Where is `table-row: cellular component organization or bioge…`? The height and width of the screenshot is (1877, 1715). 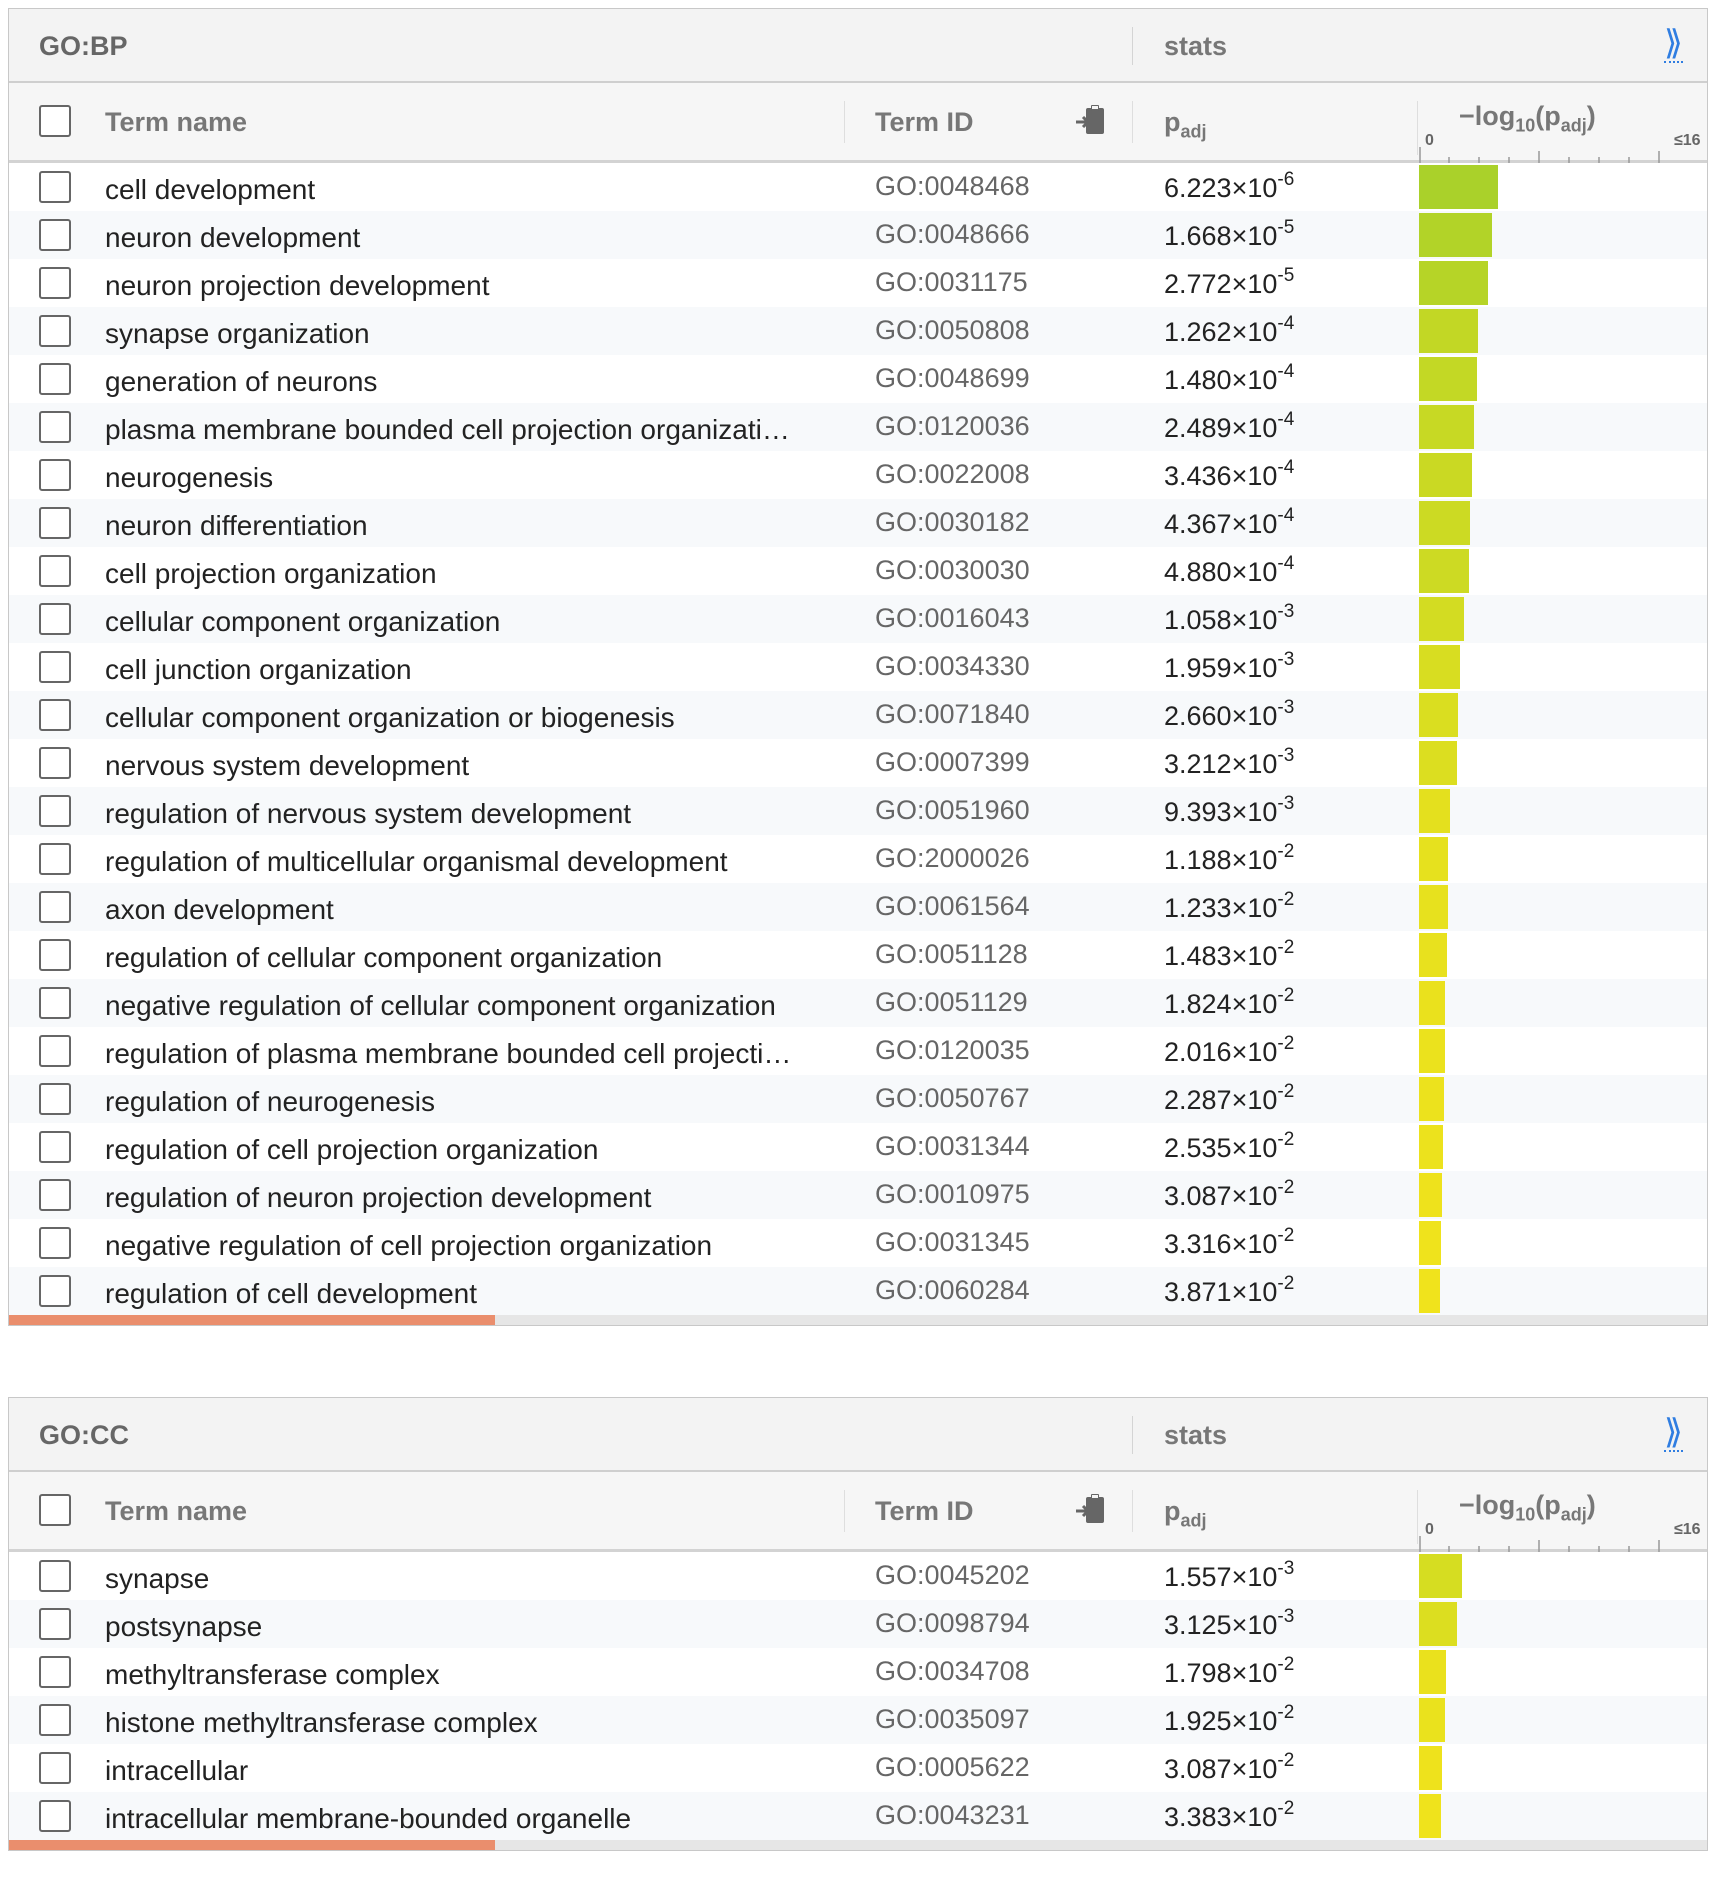 table-row: cellular component organization or bioge… is located at coordinates (858, 715).